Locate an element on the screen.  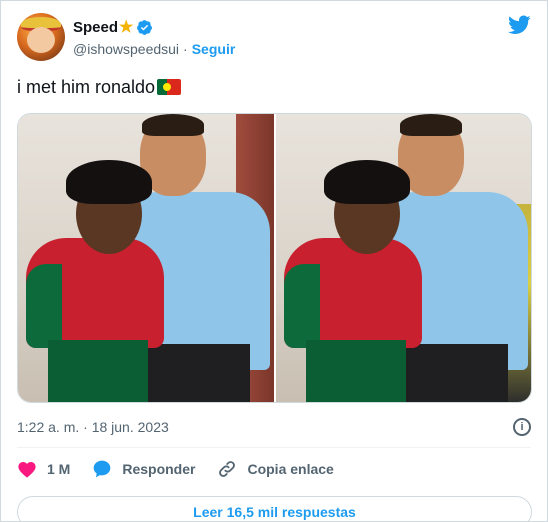
verified-badge-icon is located at coordinates (145, 27).